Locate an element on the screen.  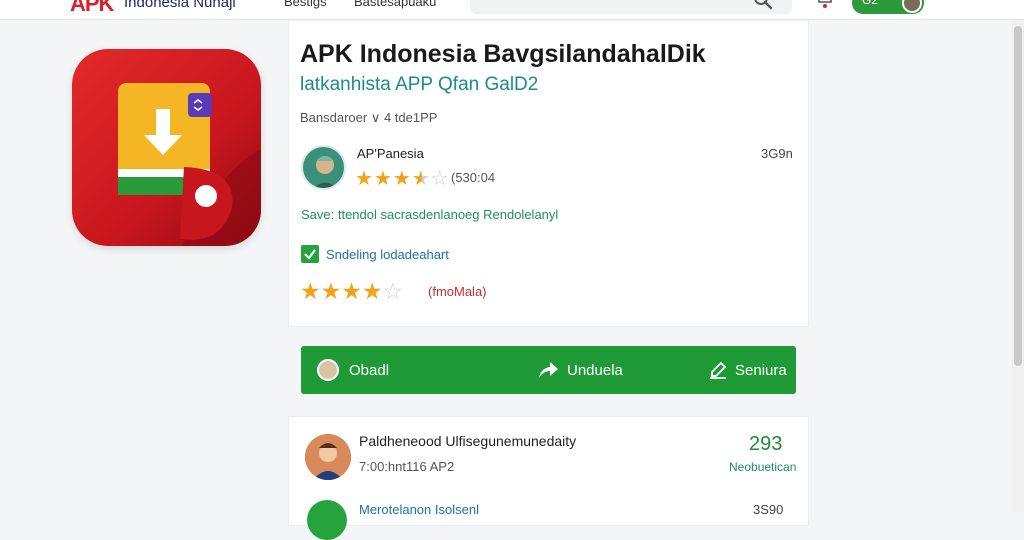
review-button-label: Seniura is located at coordinates (761, 370).